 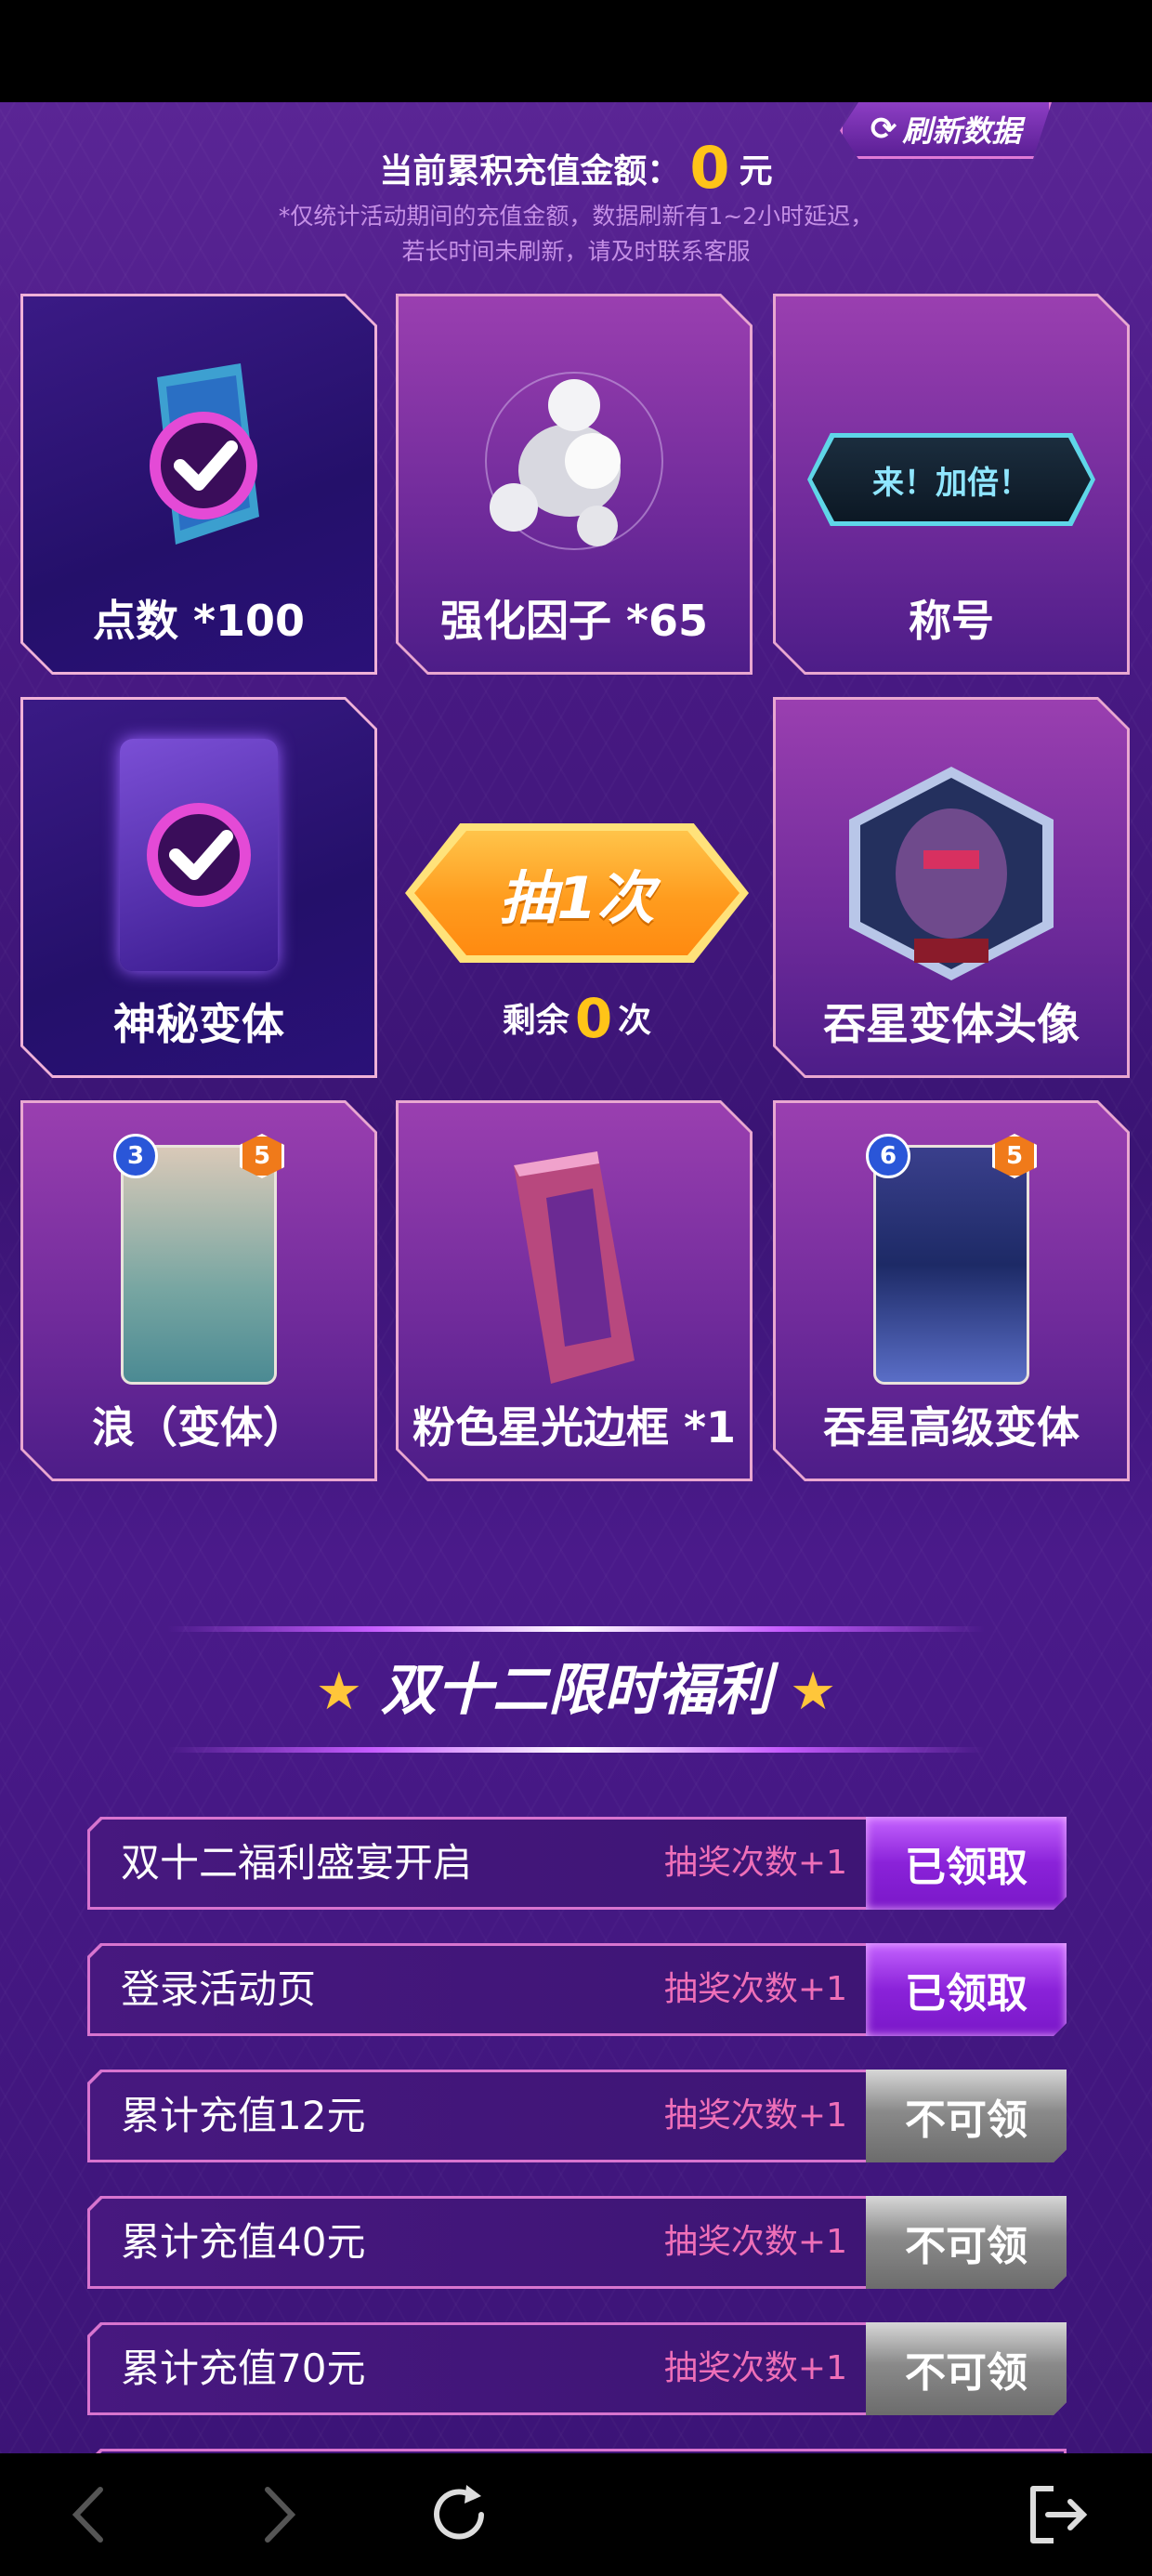 I want to click on browser-nav-bar, so click(x=576, y=2514).